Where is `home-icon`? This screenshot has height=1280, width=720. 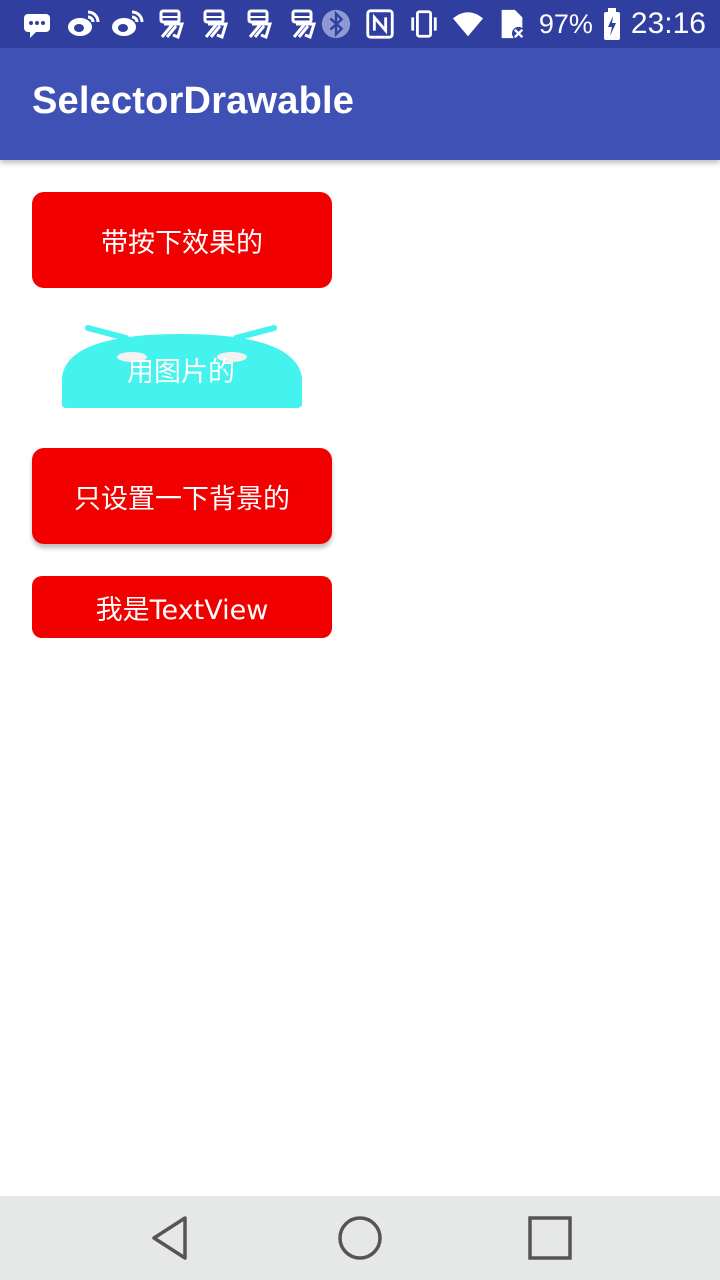 home-icon is located at coordinates (360, 1238).